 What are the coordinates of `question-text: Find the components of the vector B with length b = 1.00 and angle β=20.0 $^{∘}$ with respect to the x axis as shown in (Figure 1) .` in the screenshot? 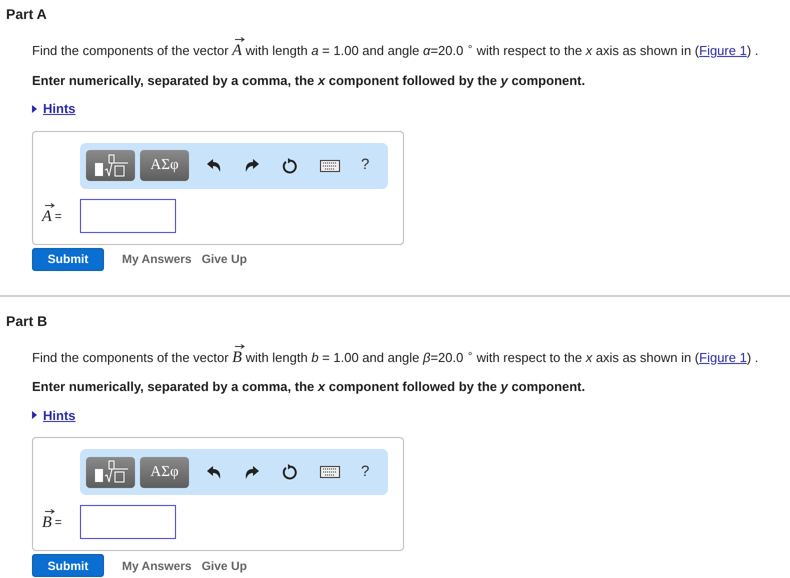 It's located at (395, 357).